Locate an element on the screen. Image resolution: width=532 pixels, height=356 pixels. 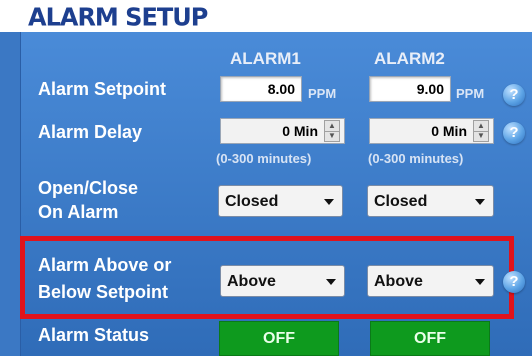
alarm1-delay-stepper: 0 Min ▲ ▼ is located at coordinates (282, 131).